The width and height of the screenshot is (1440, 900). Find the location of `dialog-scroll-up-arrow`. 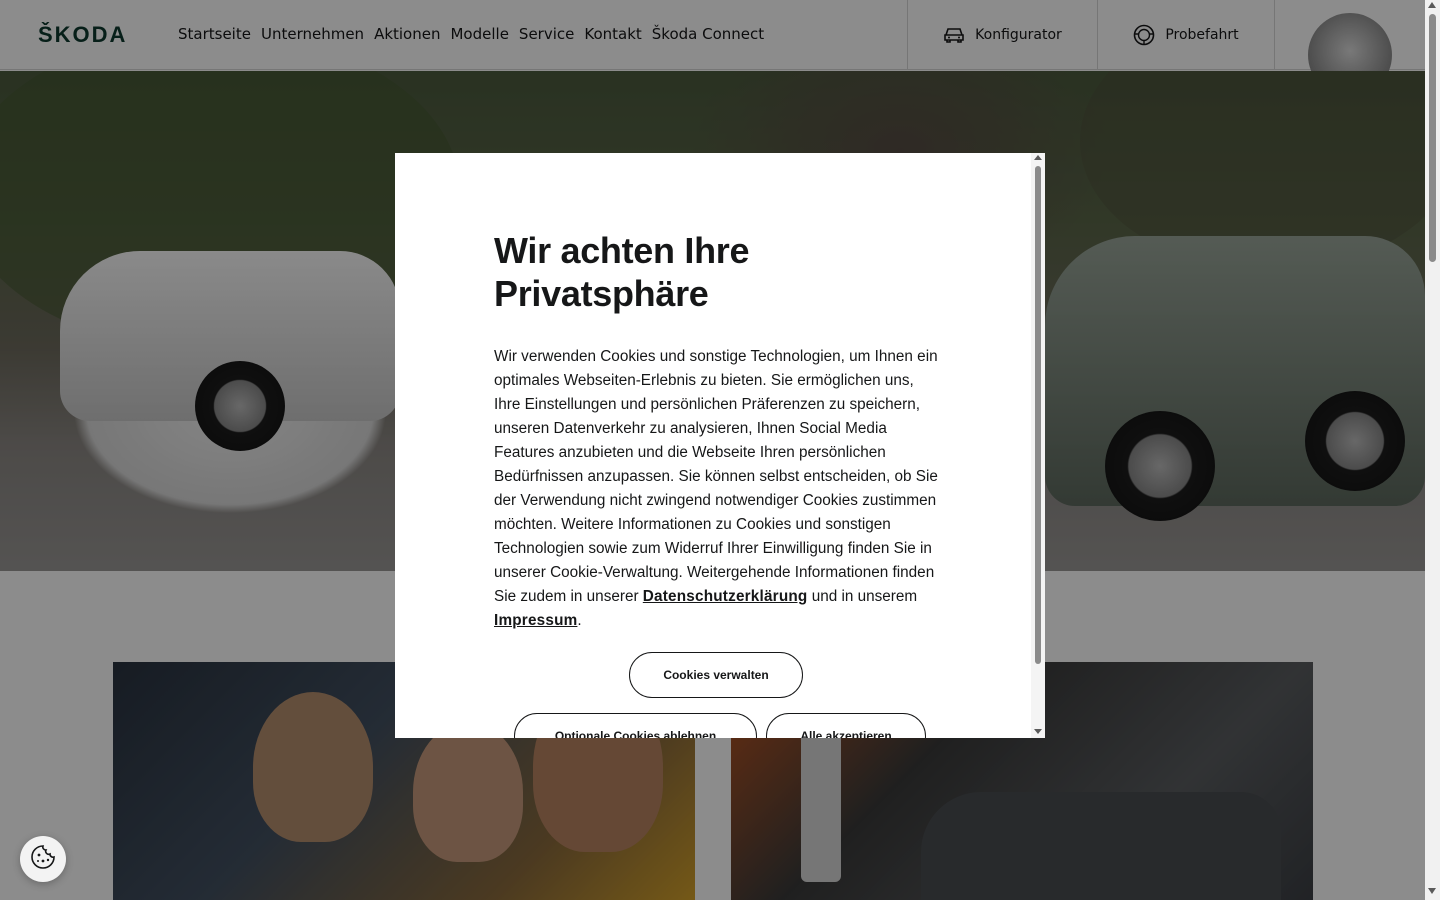

dialog-scroll-up-arrow is located at coordinates (1038, 157).